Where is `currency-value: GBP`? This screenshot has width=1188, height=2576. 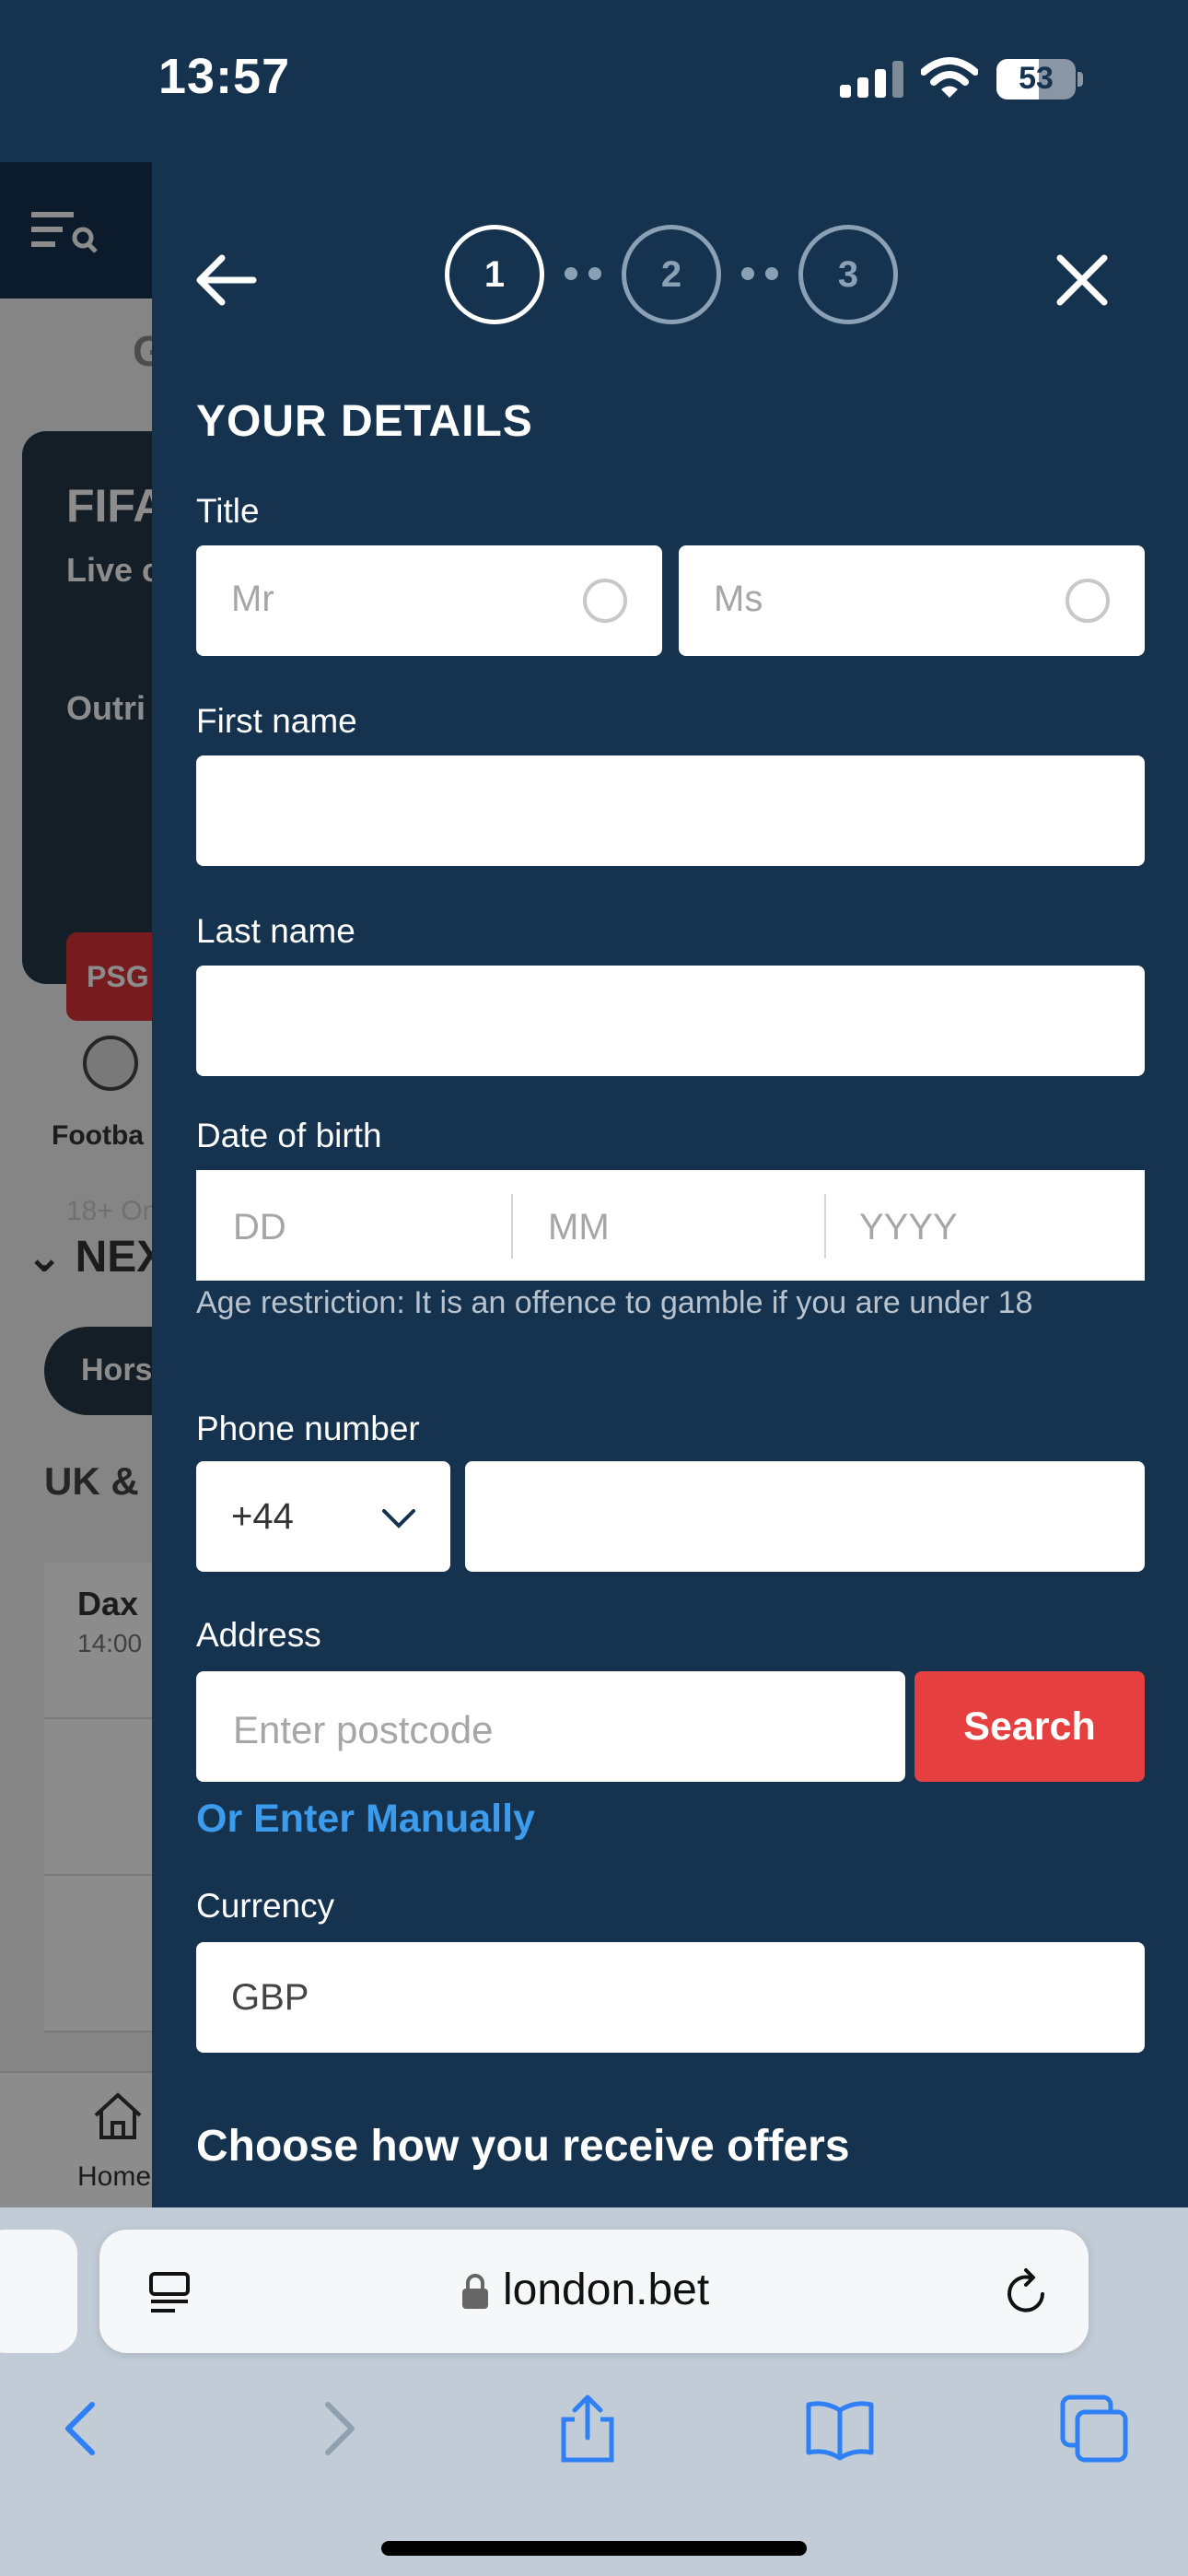 currency-value: GBP is located at coordinates (270, 1997).